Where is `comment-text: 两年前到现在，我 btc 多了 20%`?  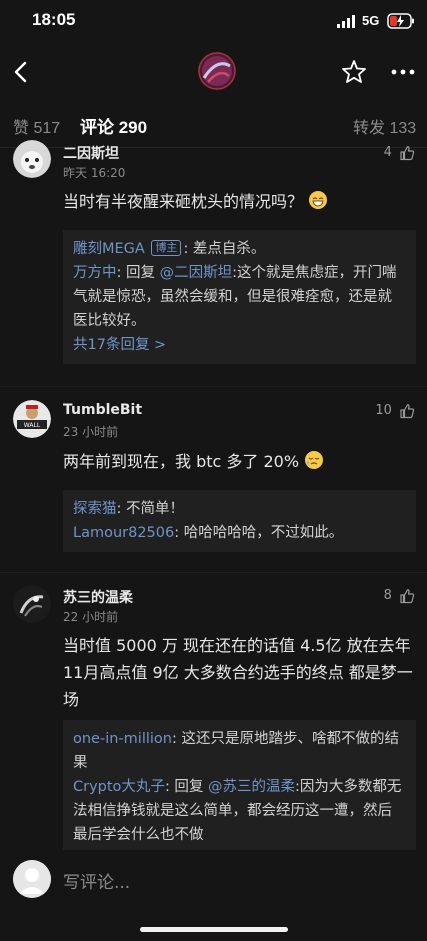
comment-text: 两年前到现在，我 btc 多了 20% is located at coordinates (240, 461).